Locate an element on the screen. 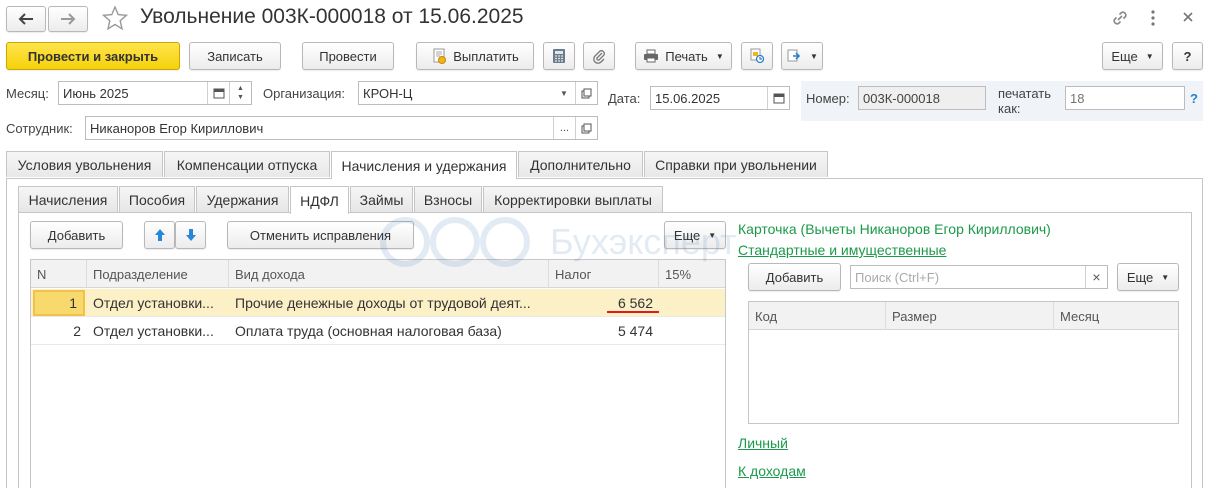 The image size is (1208, 488). tab-additional: Дополнительно is located at coordinates (580, 164).